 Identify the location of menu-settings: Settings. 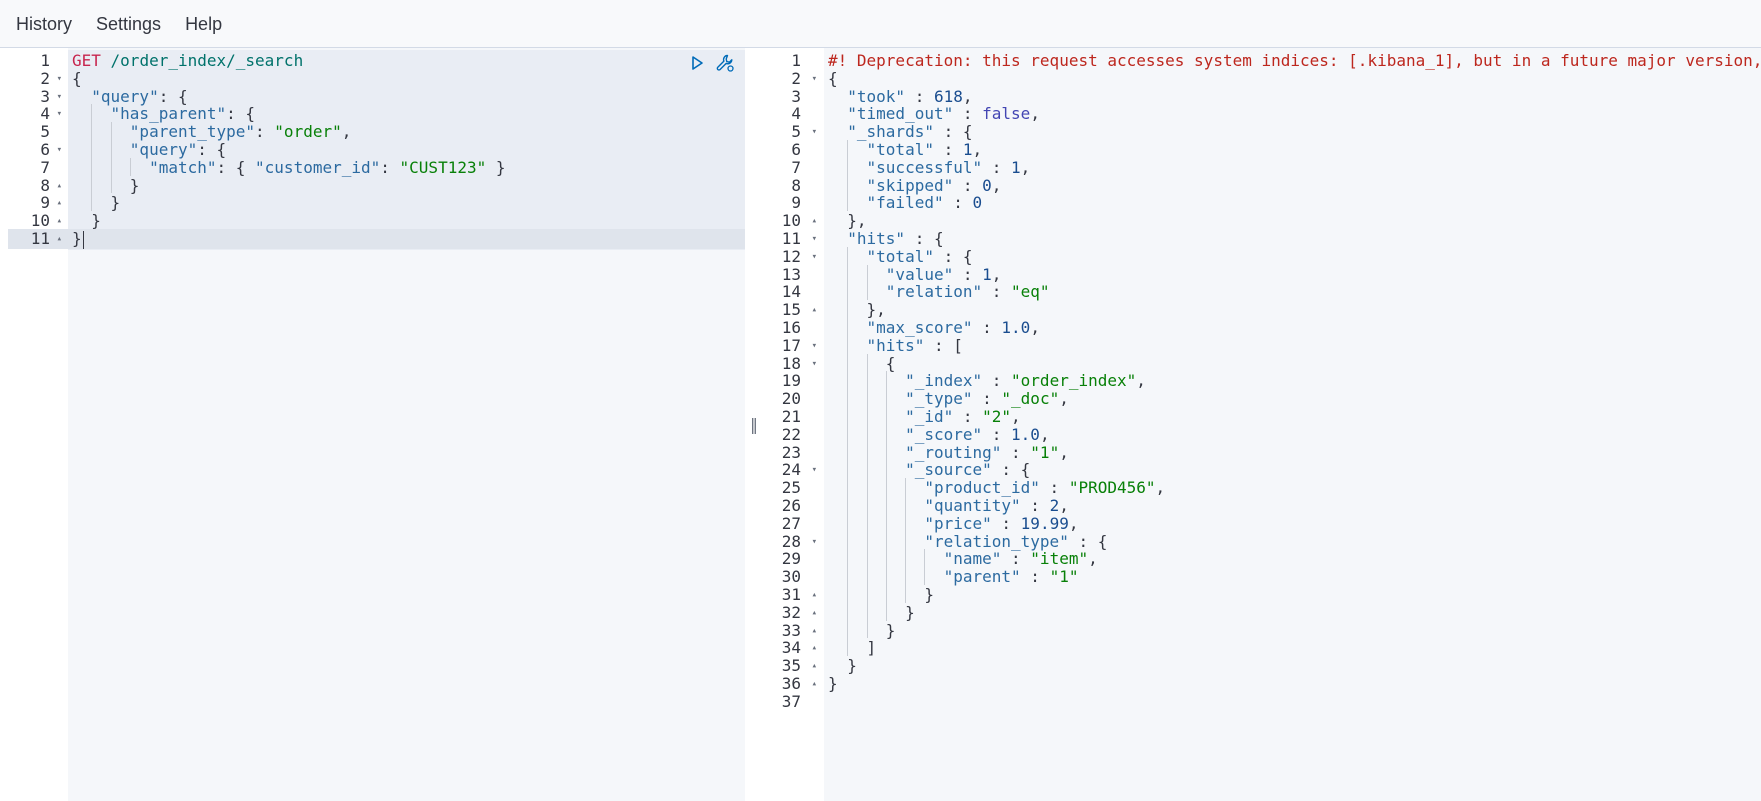
(128, 24).